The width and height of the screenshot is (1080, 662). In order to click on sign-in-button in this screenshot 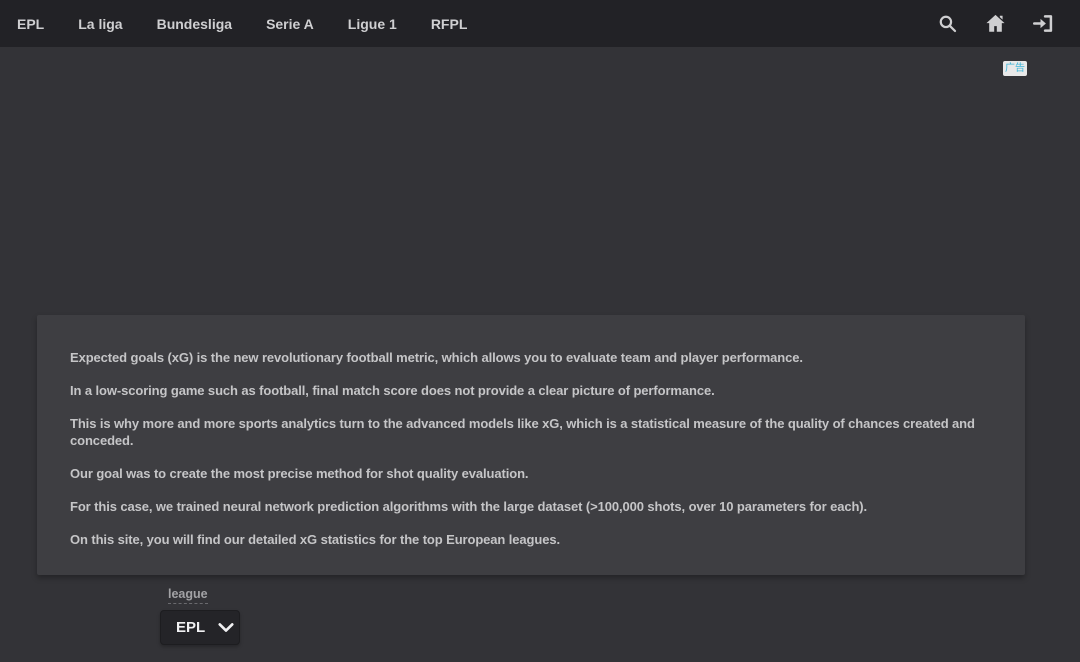, I will do `click(1043, 24)`.